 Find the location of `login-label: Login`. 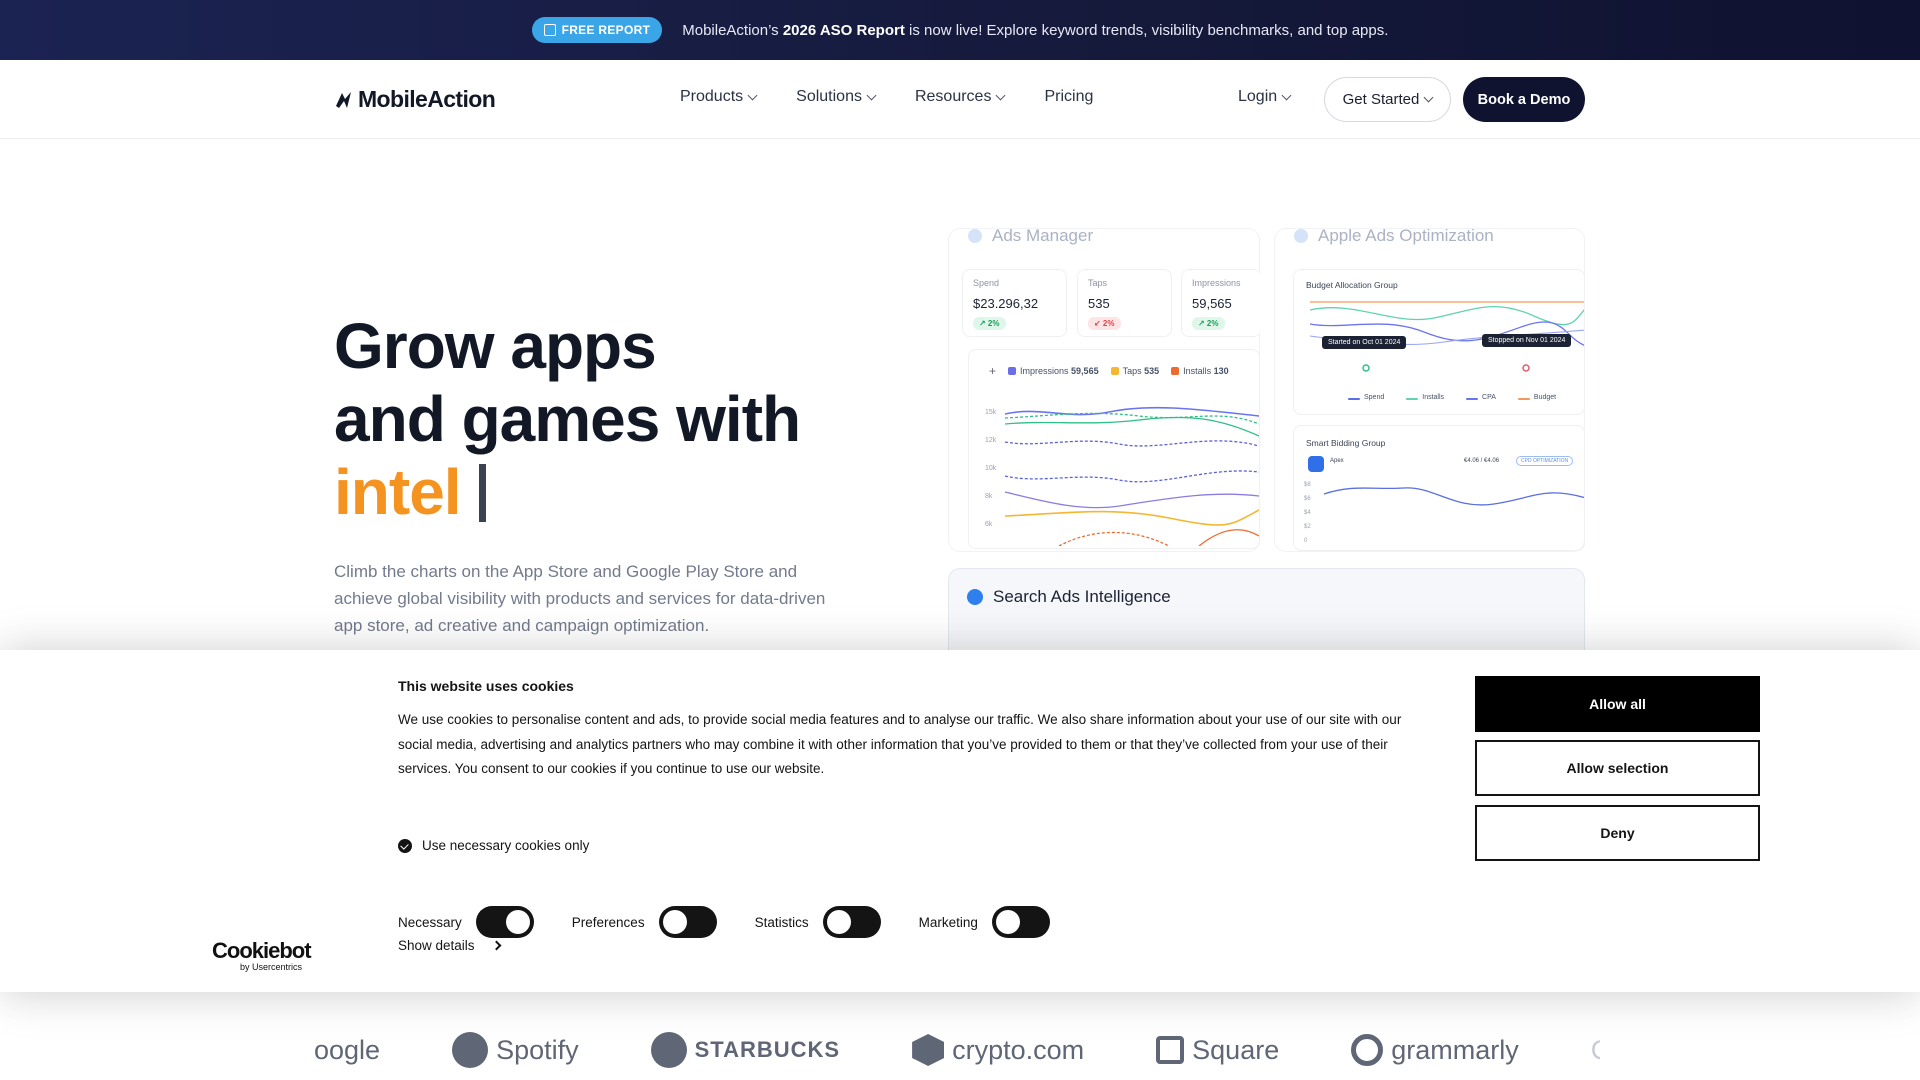

login-label: Login is located at coordinates (1258, 96).